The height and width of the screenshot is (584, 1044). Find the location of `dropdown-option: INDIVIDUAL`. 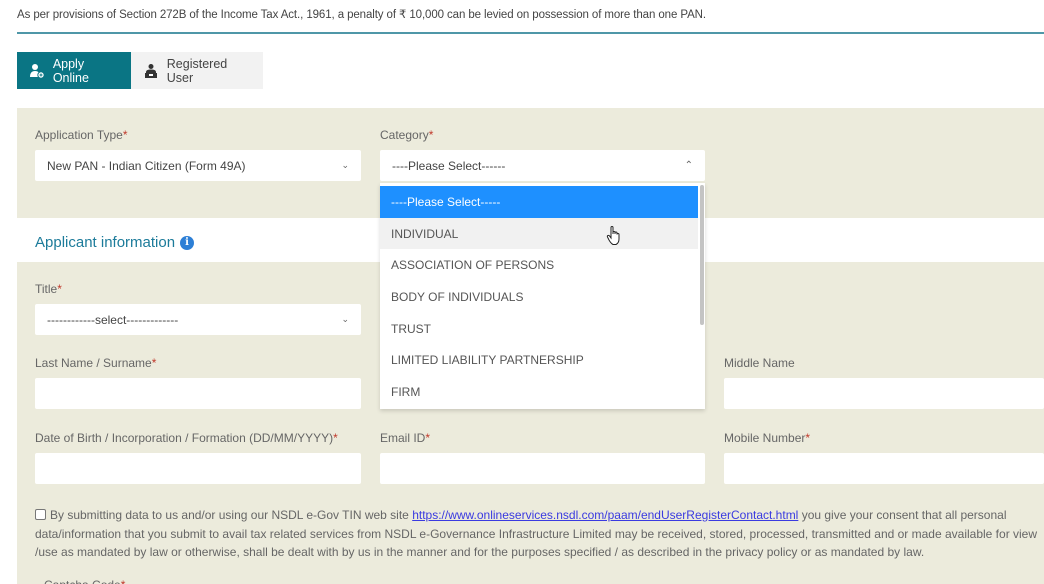

dropdown-option: INDIVIDUAL is located at coordinates (539, 233).